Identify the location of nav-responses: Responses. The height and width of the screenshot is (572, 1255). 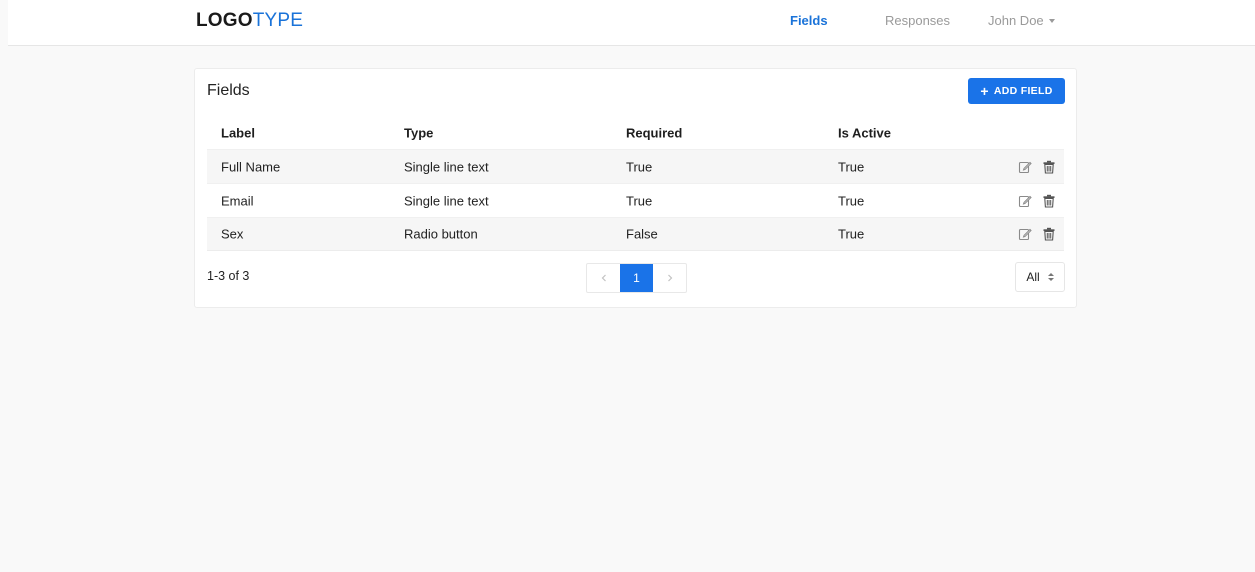
(917, 21).